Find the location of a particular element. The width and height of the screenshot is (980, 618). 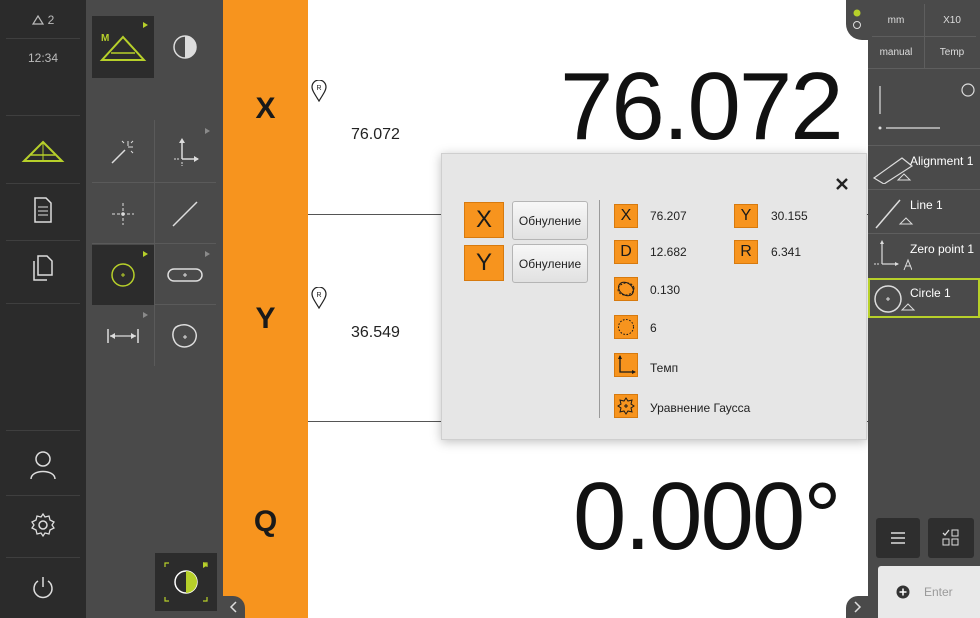

status-indicator is located at coordinates (857, 20).